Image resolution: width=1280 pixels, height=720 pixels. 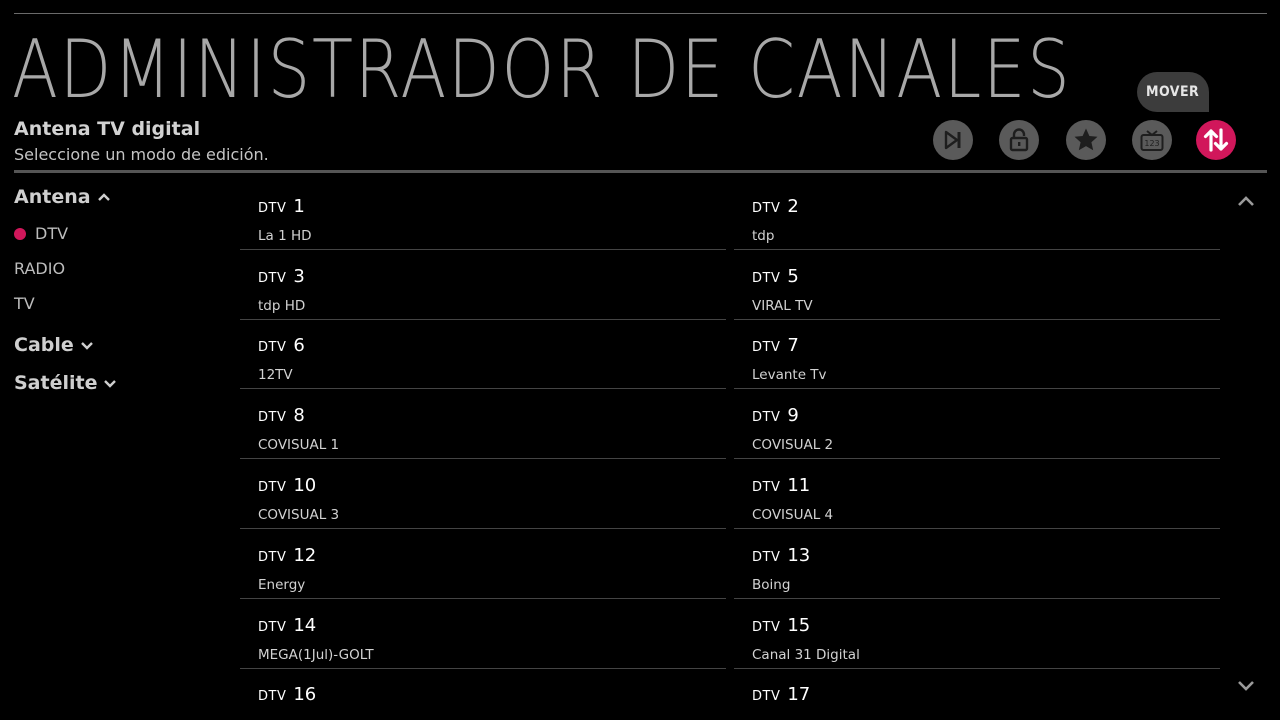 What do you see at coordinates (299, 206) in the screenshot?
I see `channel-number-value: 1` at bounding box center [299, 206].